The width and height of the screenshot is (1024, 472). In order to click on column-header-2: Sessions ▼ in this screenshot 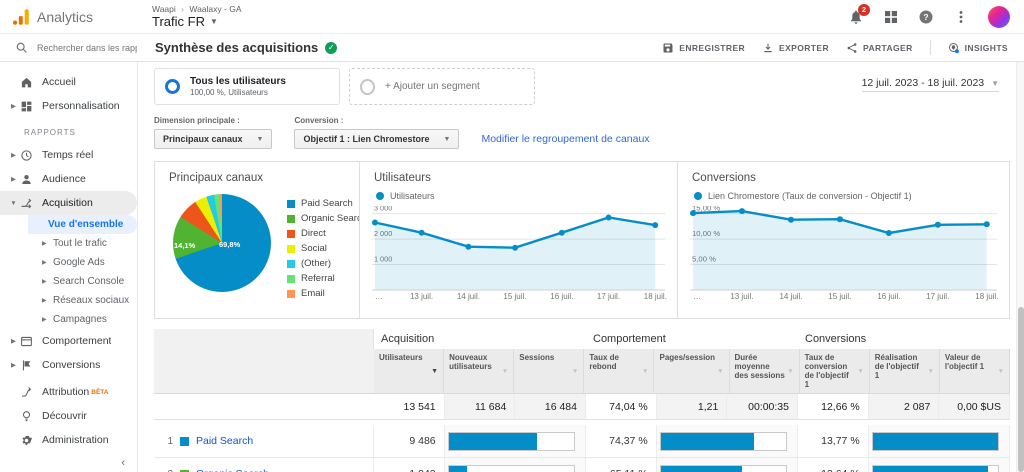, I will do `click(549, 371)`.